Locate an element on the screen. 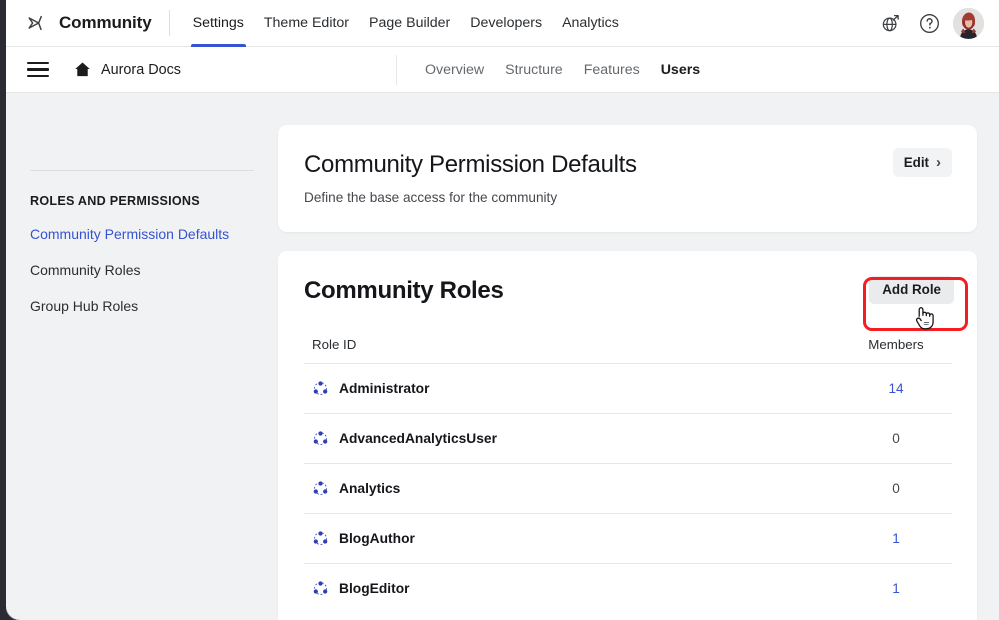 This screenshot has width=999, height=620. card-subtitle: Define the base access for the community is located at coordinates (431, 197).